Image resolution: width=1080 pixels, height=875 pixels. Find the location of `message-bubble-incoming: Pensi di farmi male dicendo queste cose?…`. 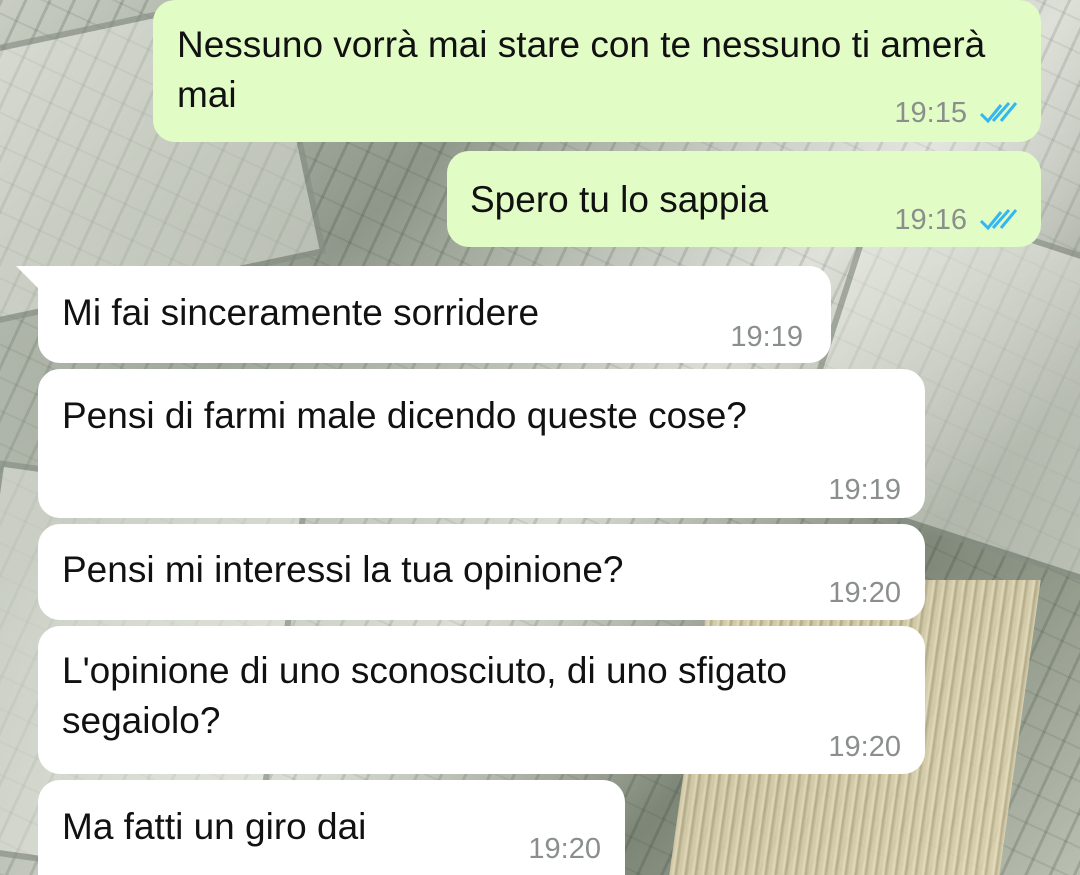

message-bubble-incoming: Pensi di farmi male dicendo queste cose?… is located at coordinates (481, 443).